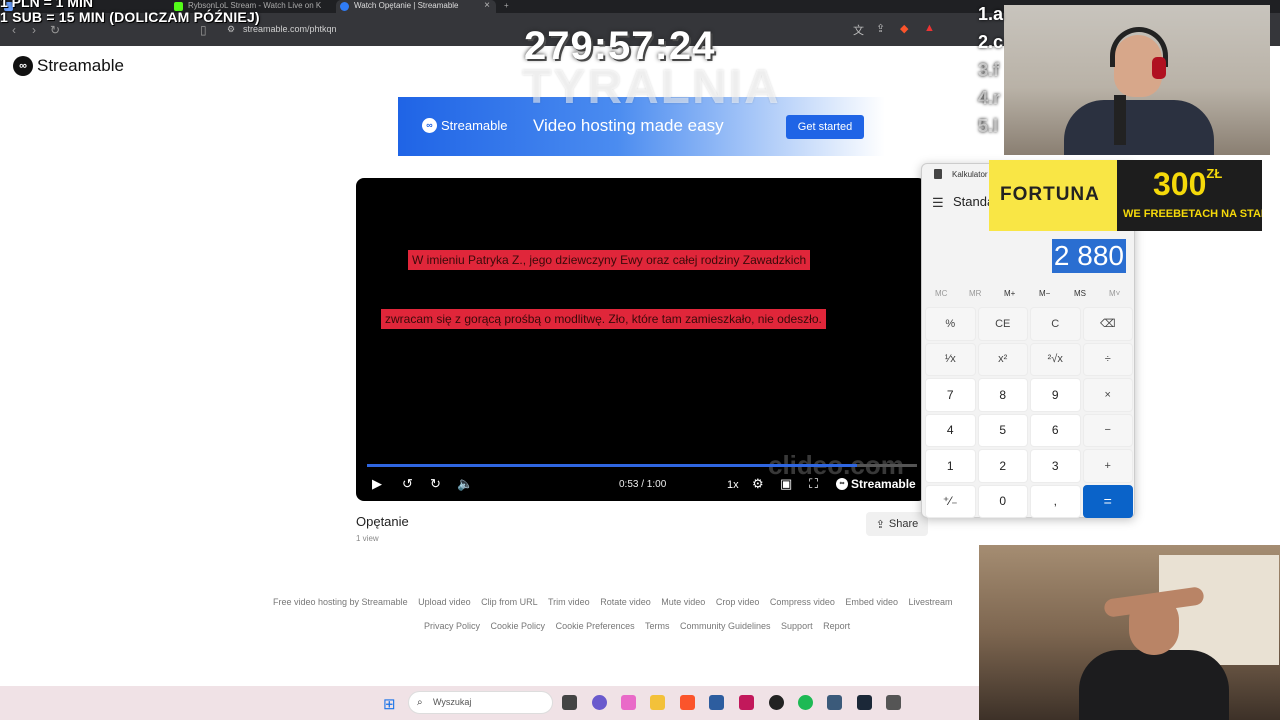  What do you see at coordinates (429, 125) in the screenshot?
I see `streamable-logo-icon: ∞` at bounding box center [429, 125].